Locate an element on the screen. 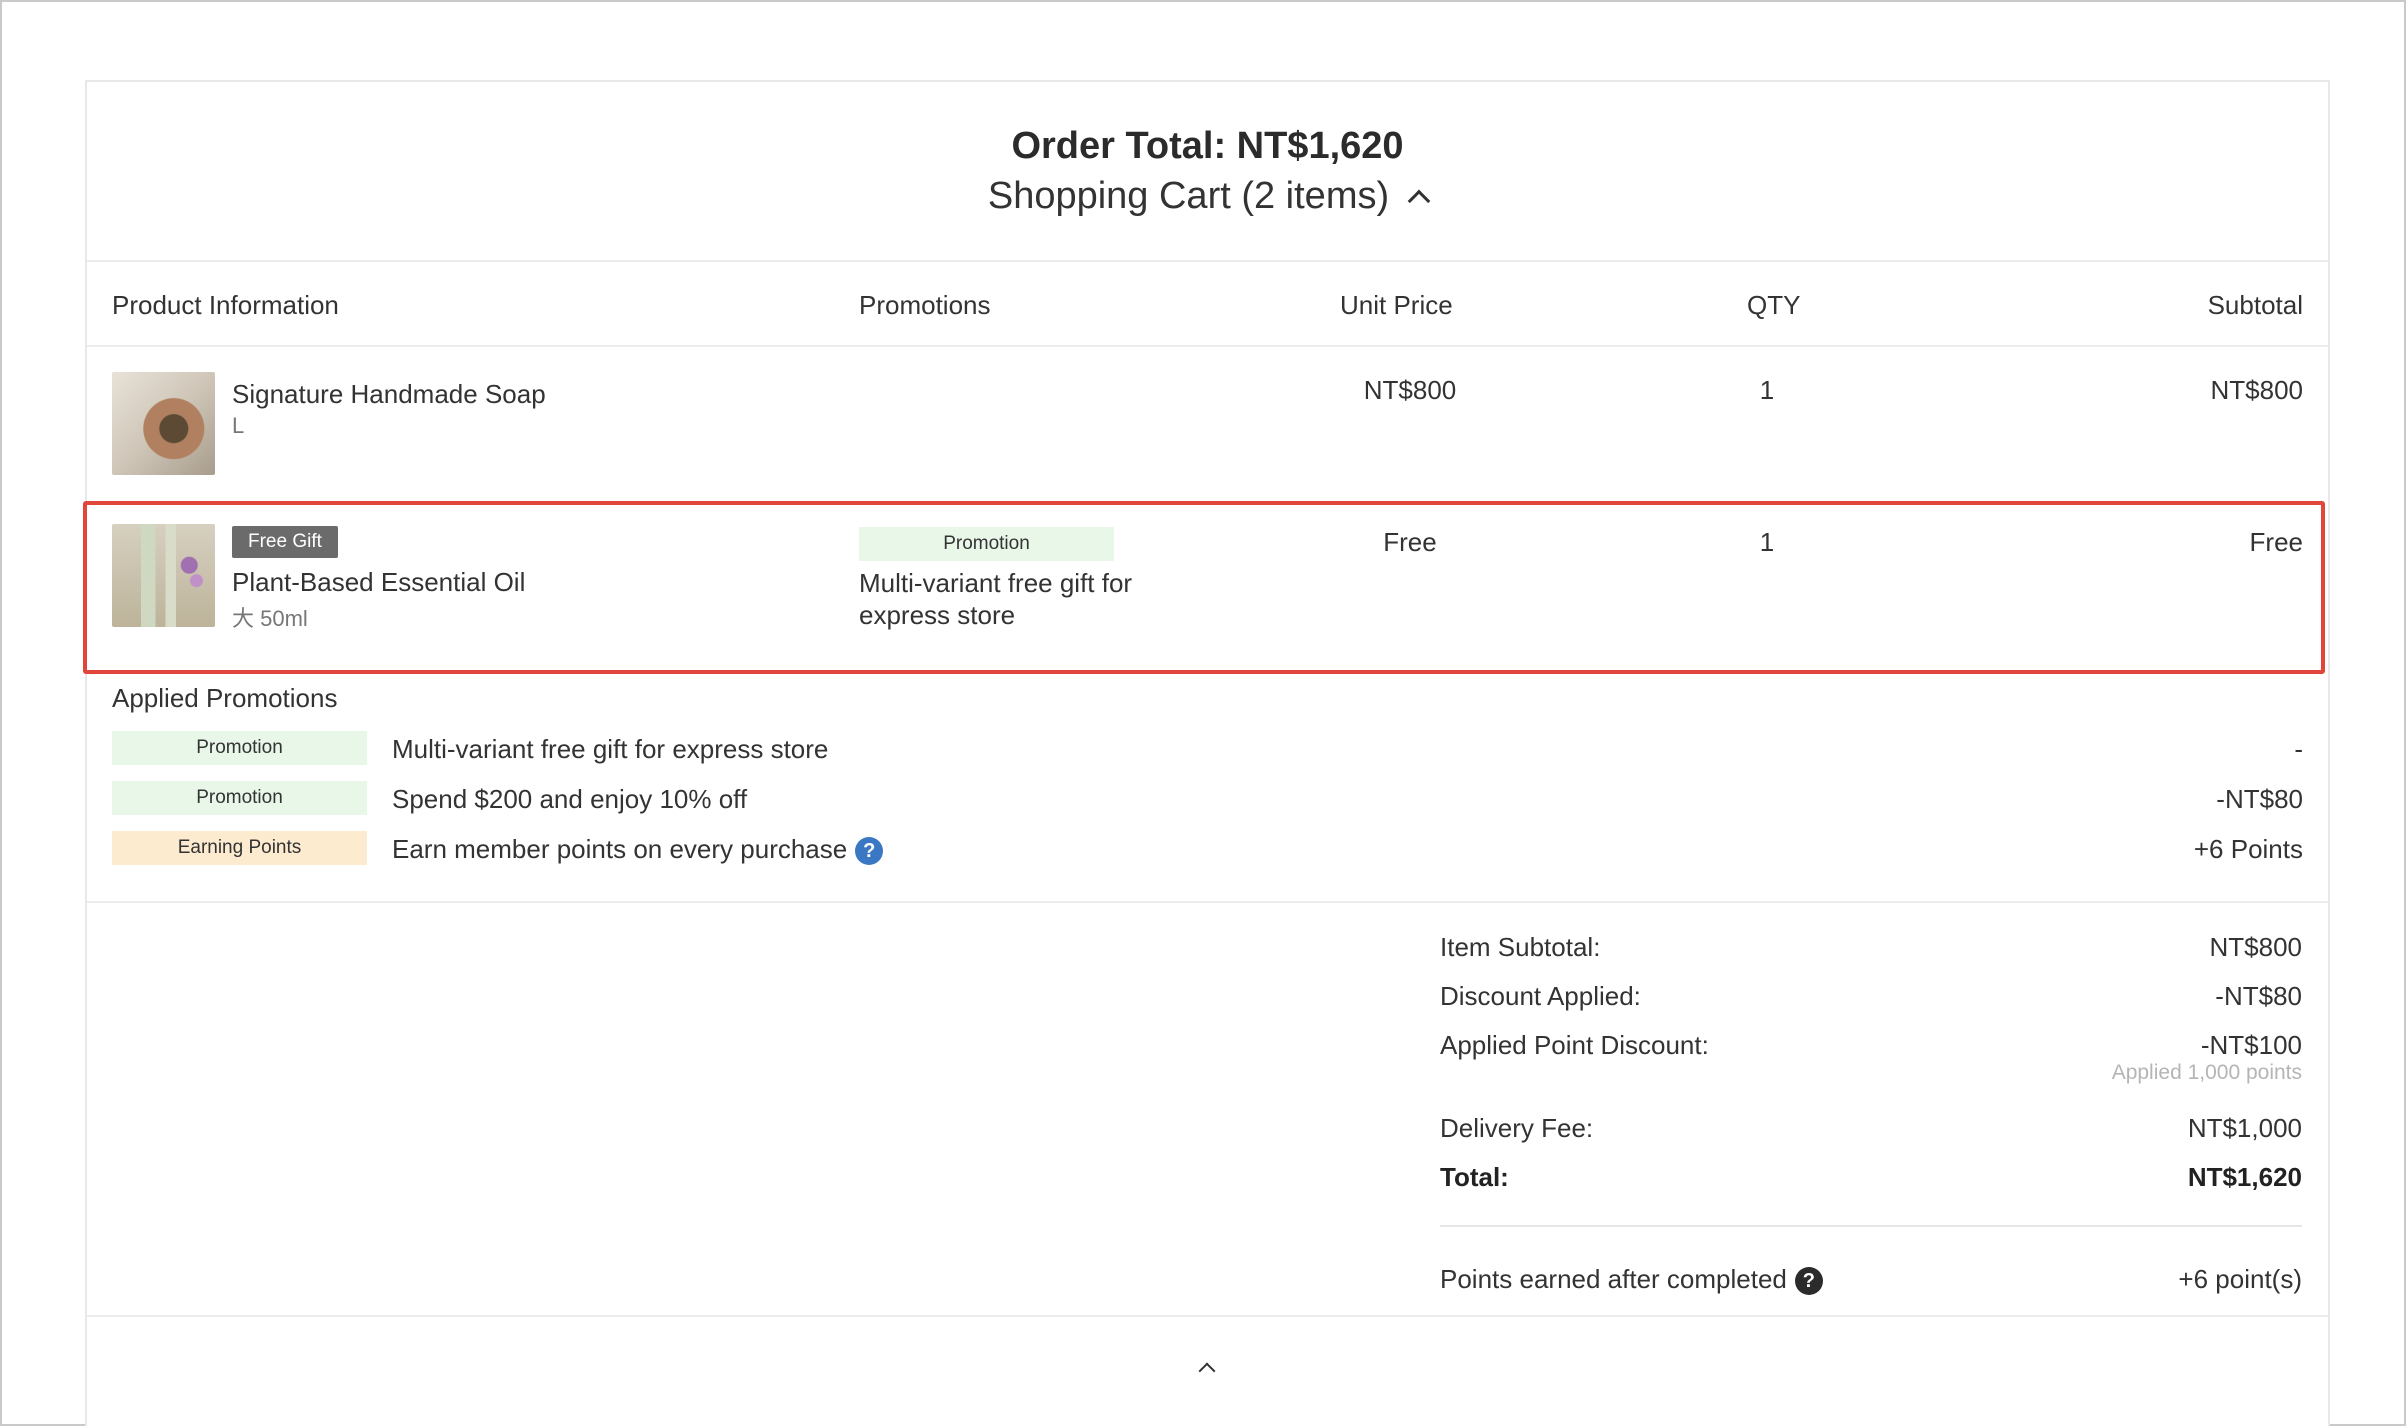 This screenshot has width=2406, height=1426. point-discount-note: Applied 1,000 points is located at coordinates (2206, 1072).